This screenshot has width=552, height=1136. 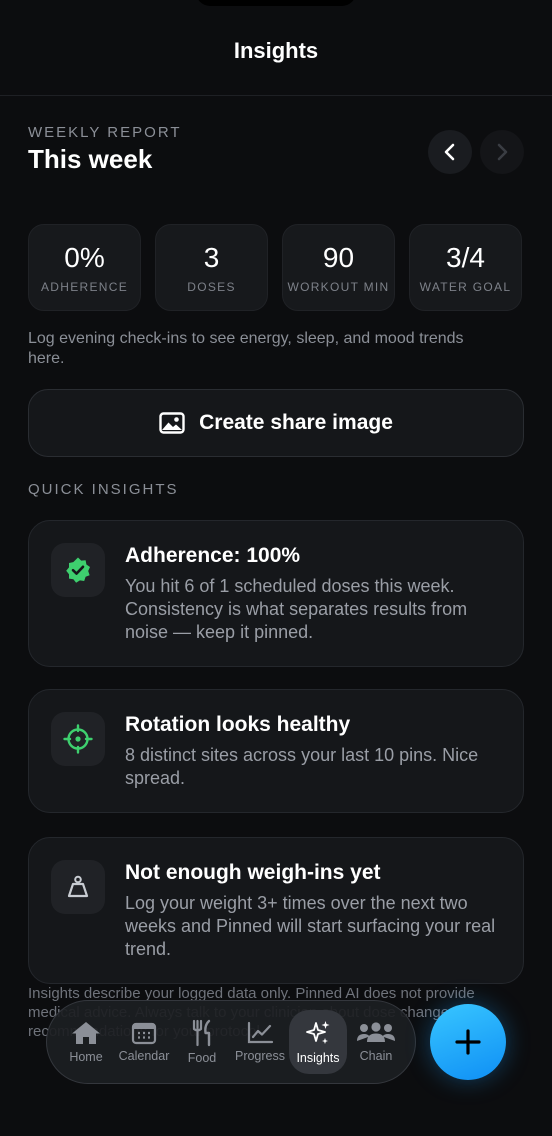 I want to click on previous-week-button, so click(x=450, y=152).